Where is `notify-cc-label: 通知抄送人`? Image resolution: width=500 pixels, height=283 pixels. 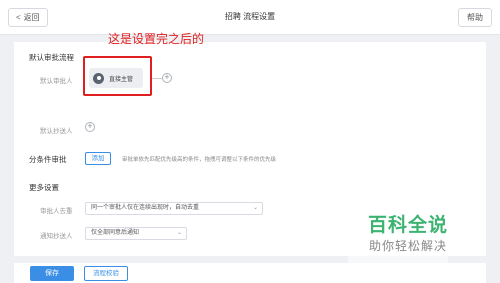
notify-cc-label: 通知抄送人 is located at coordinates (56, 236).